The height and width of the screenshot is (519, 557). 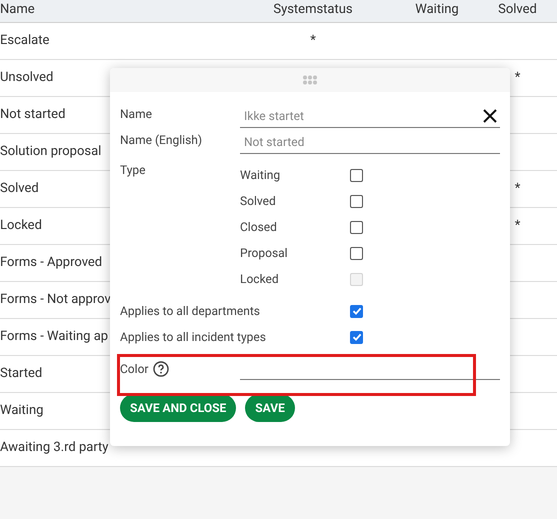 What do you see at coordinates (258, 201) in the screenshot?
I see `checkbox-label: Solved` at bounding box center [258, 201].